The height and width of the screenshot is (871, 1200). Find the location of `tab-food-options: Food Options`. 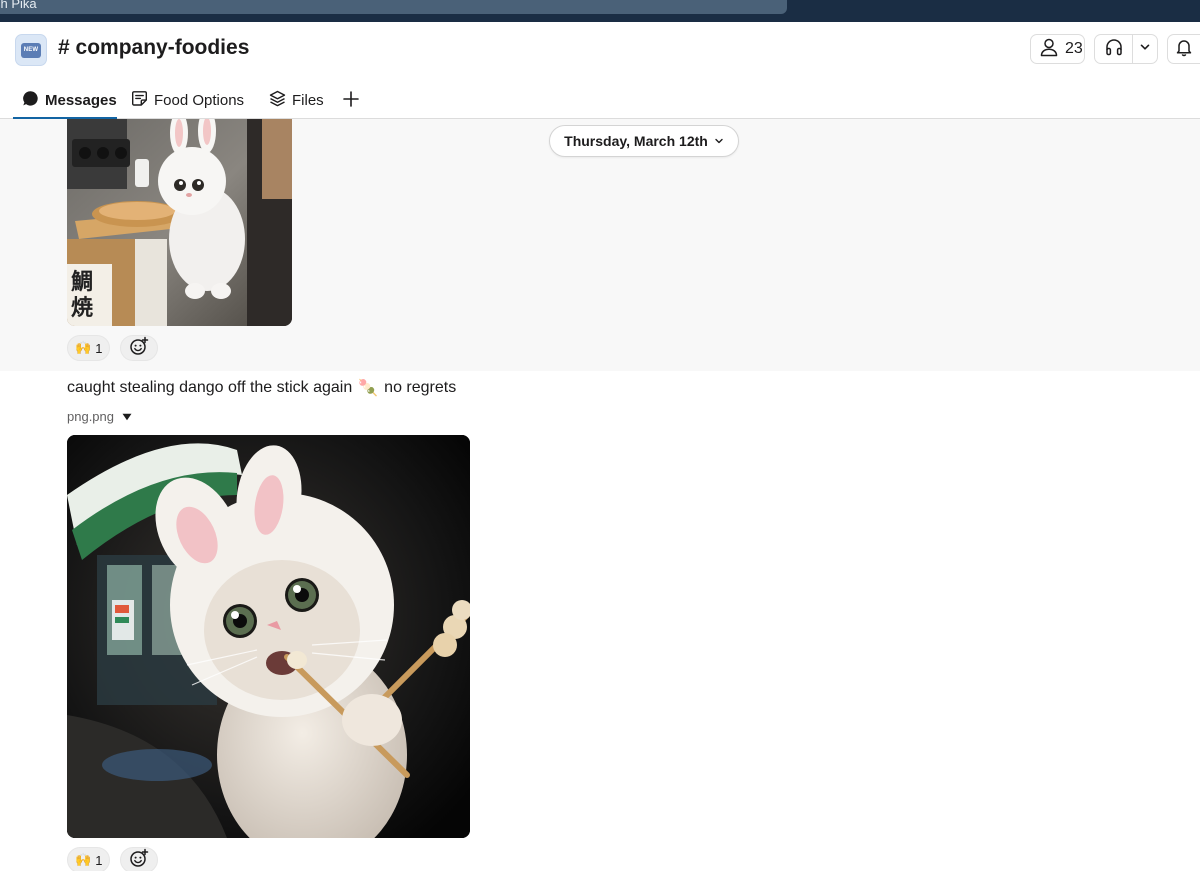

tab-food-options: Food Options is located at coordinates (187, 100).